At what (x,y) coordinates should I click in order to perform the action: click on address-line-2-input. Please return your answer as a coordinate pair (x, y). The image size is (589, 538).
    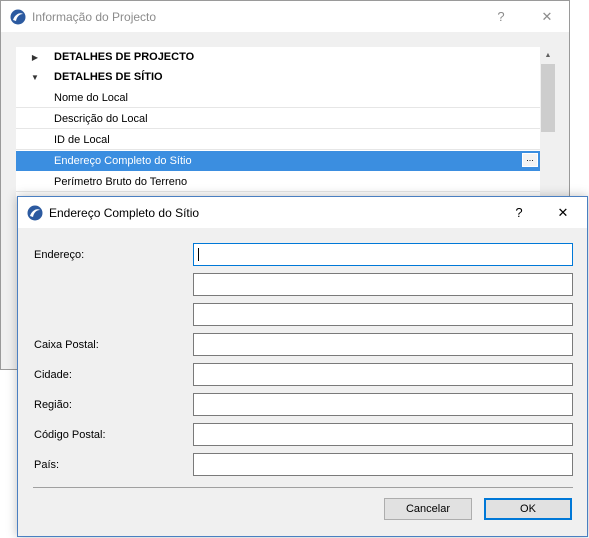
    Looking at the image, I should click on (383, 284).